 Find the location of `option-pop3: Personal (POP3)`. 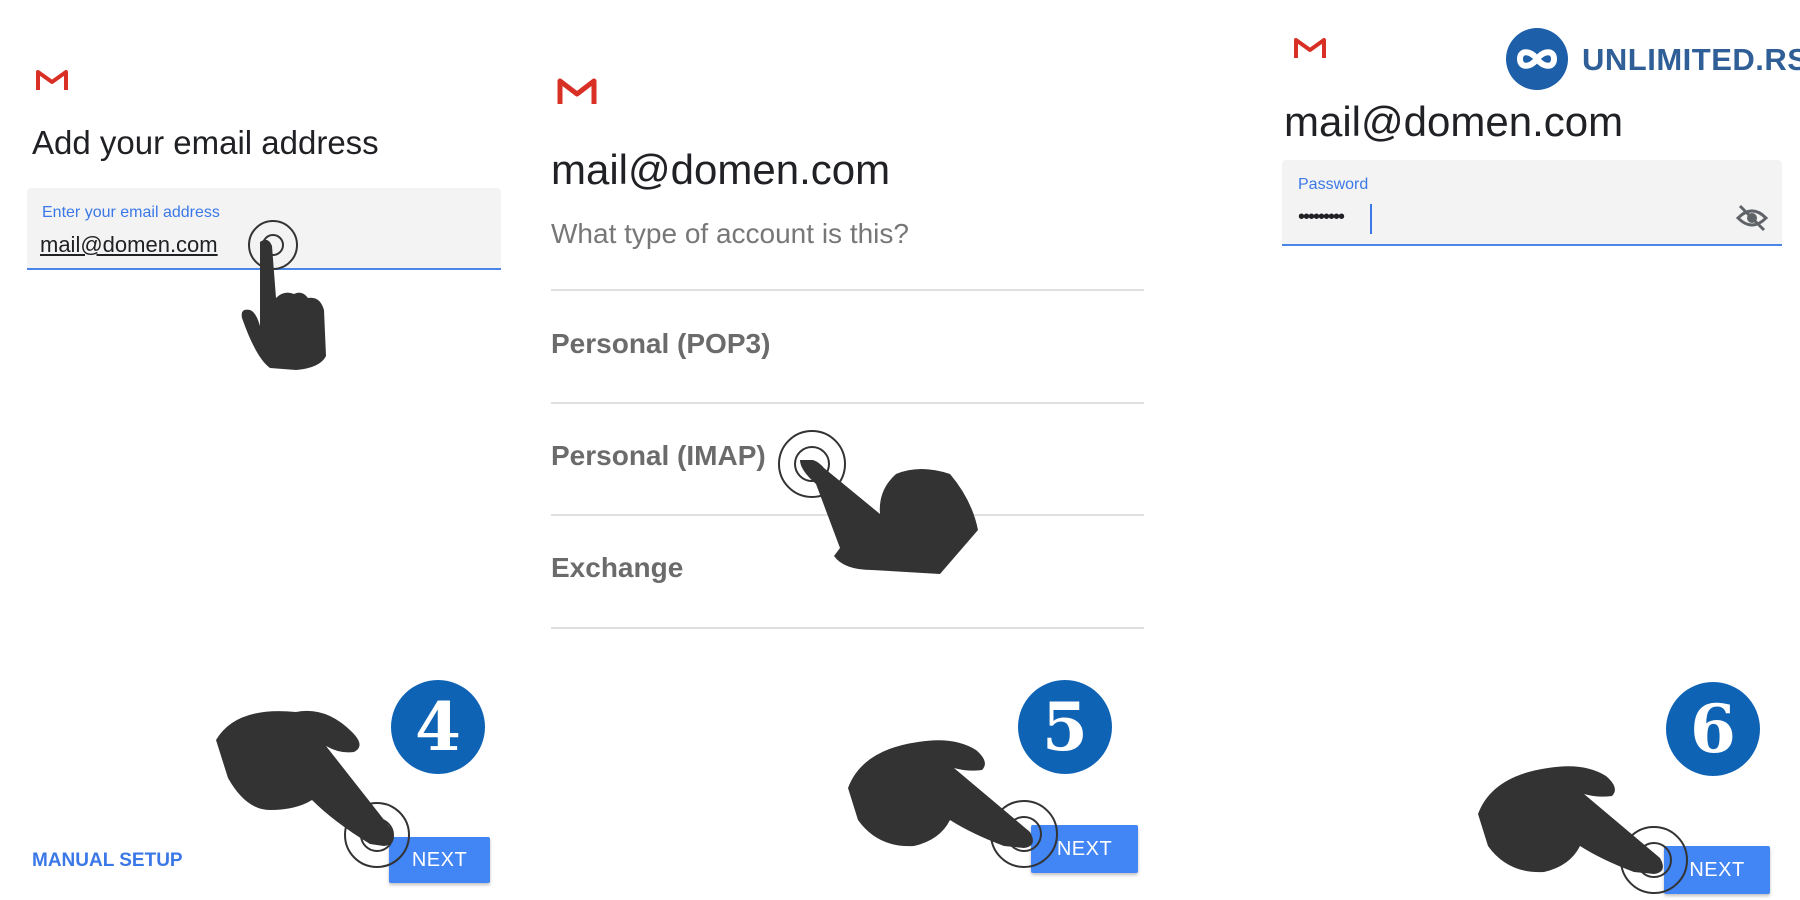

option-pop3: Personal (POP3) is located at coordinates (660, 344).